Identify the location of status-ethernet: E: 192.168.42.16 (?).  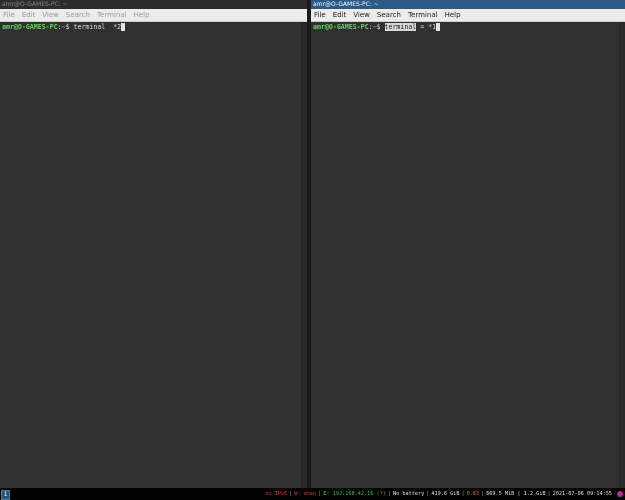
(354, 494).